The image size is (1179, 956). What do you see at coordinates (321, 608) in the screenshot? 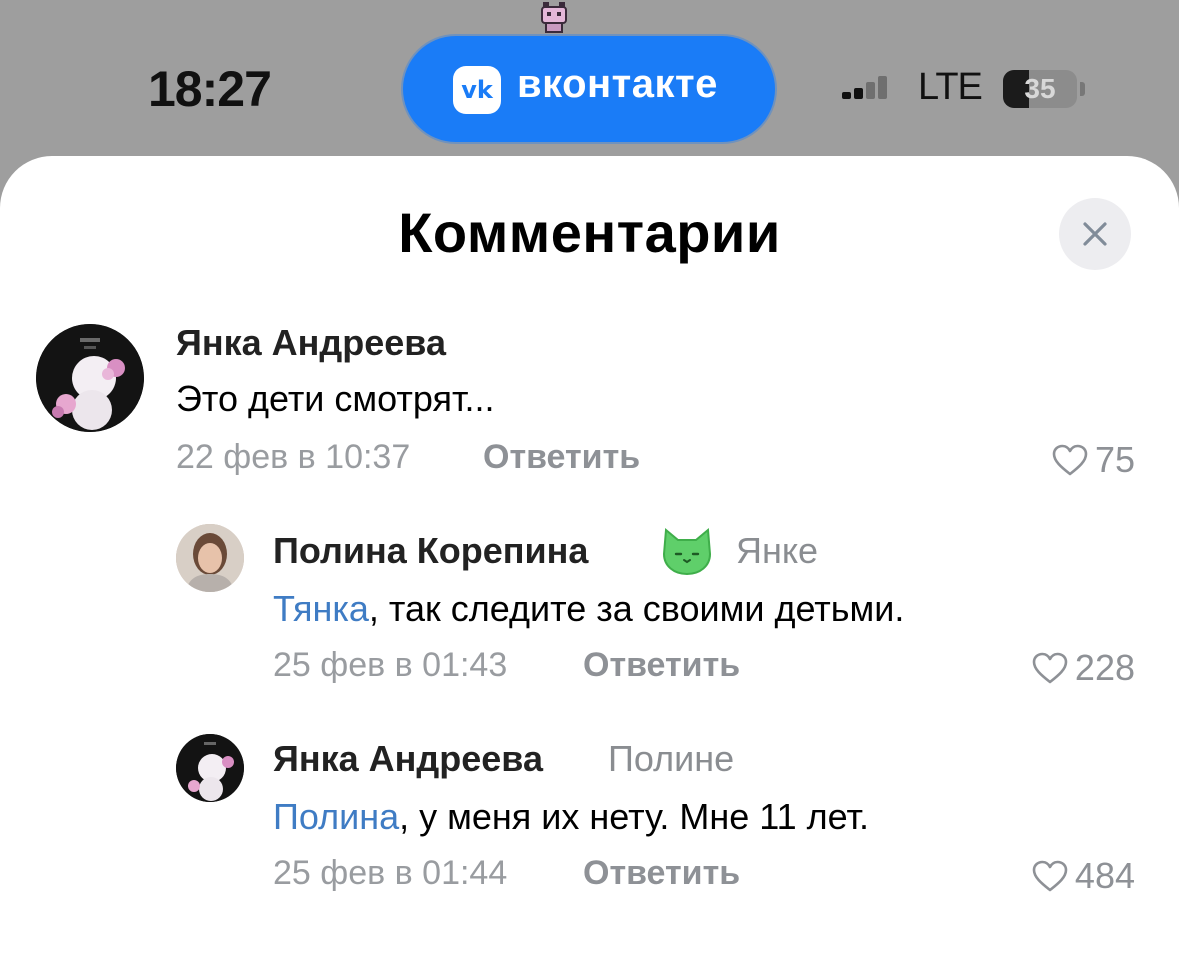
I see `mention-link: Тянка` at bounding box center [321, 608].